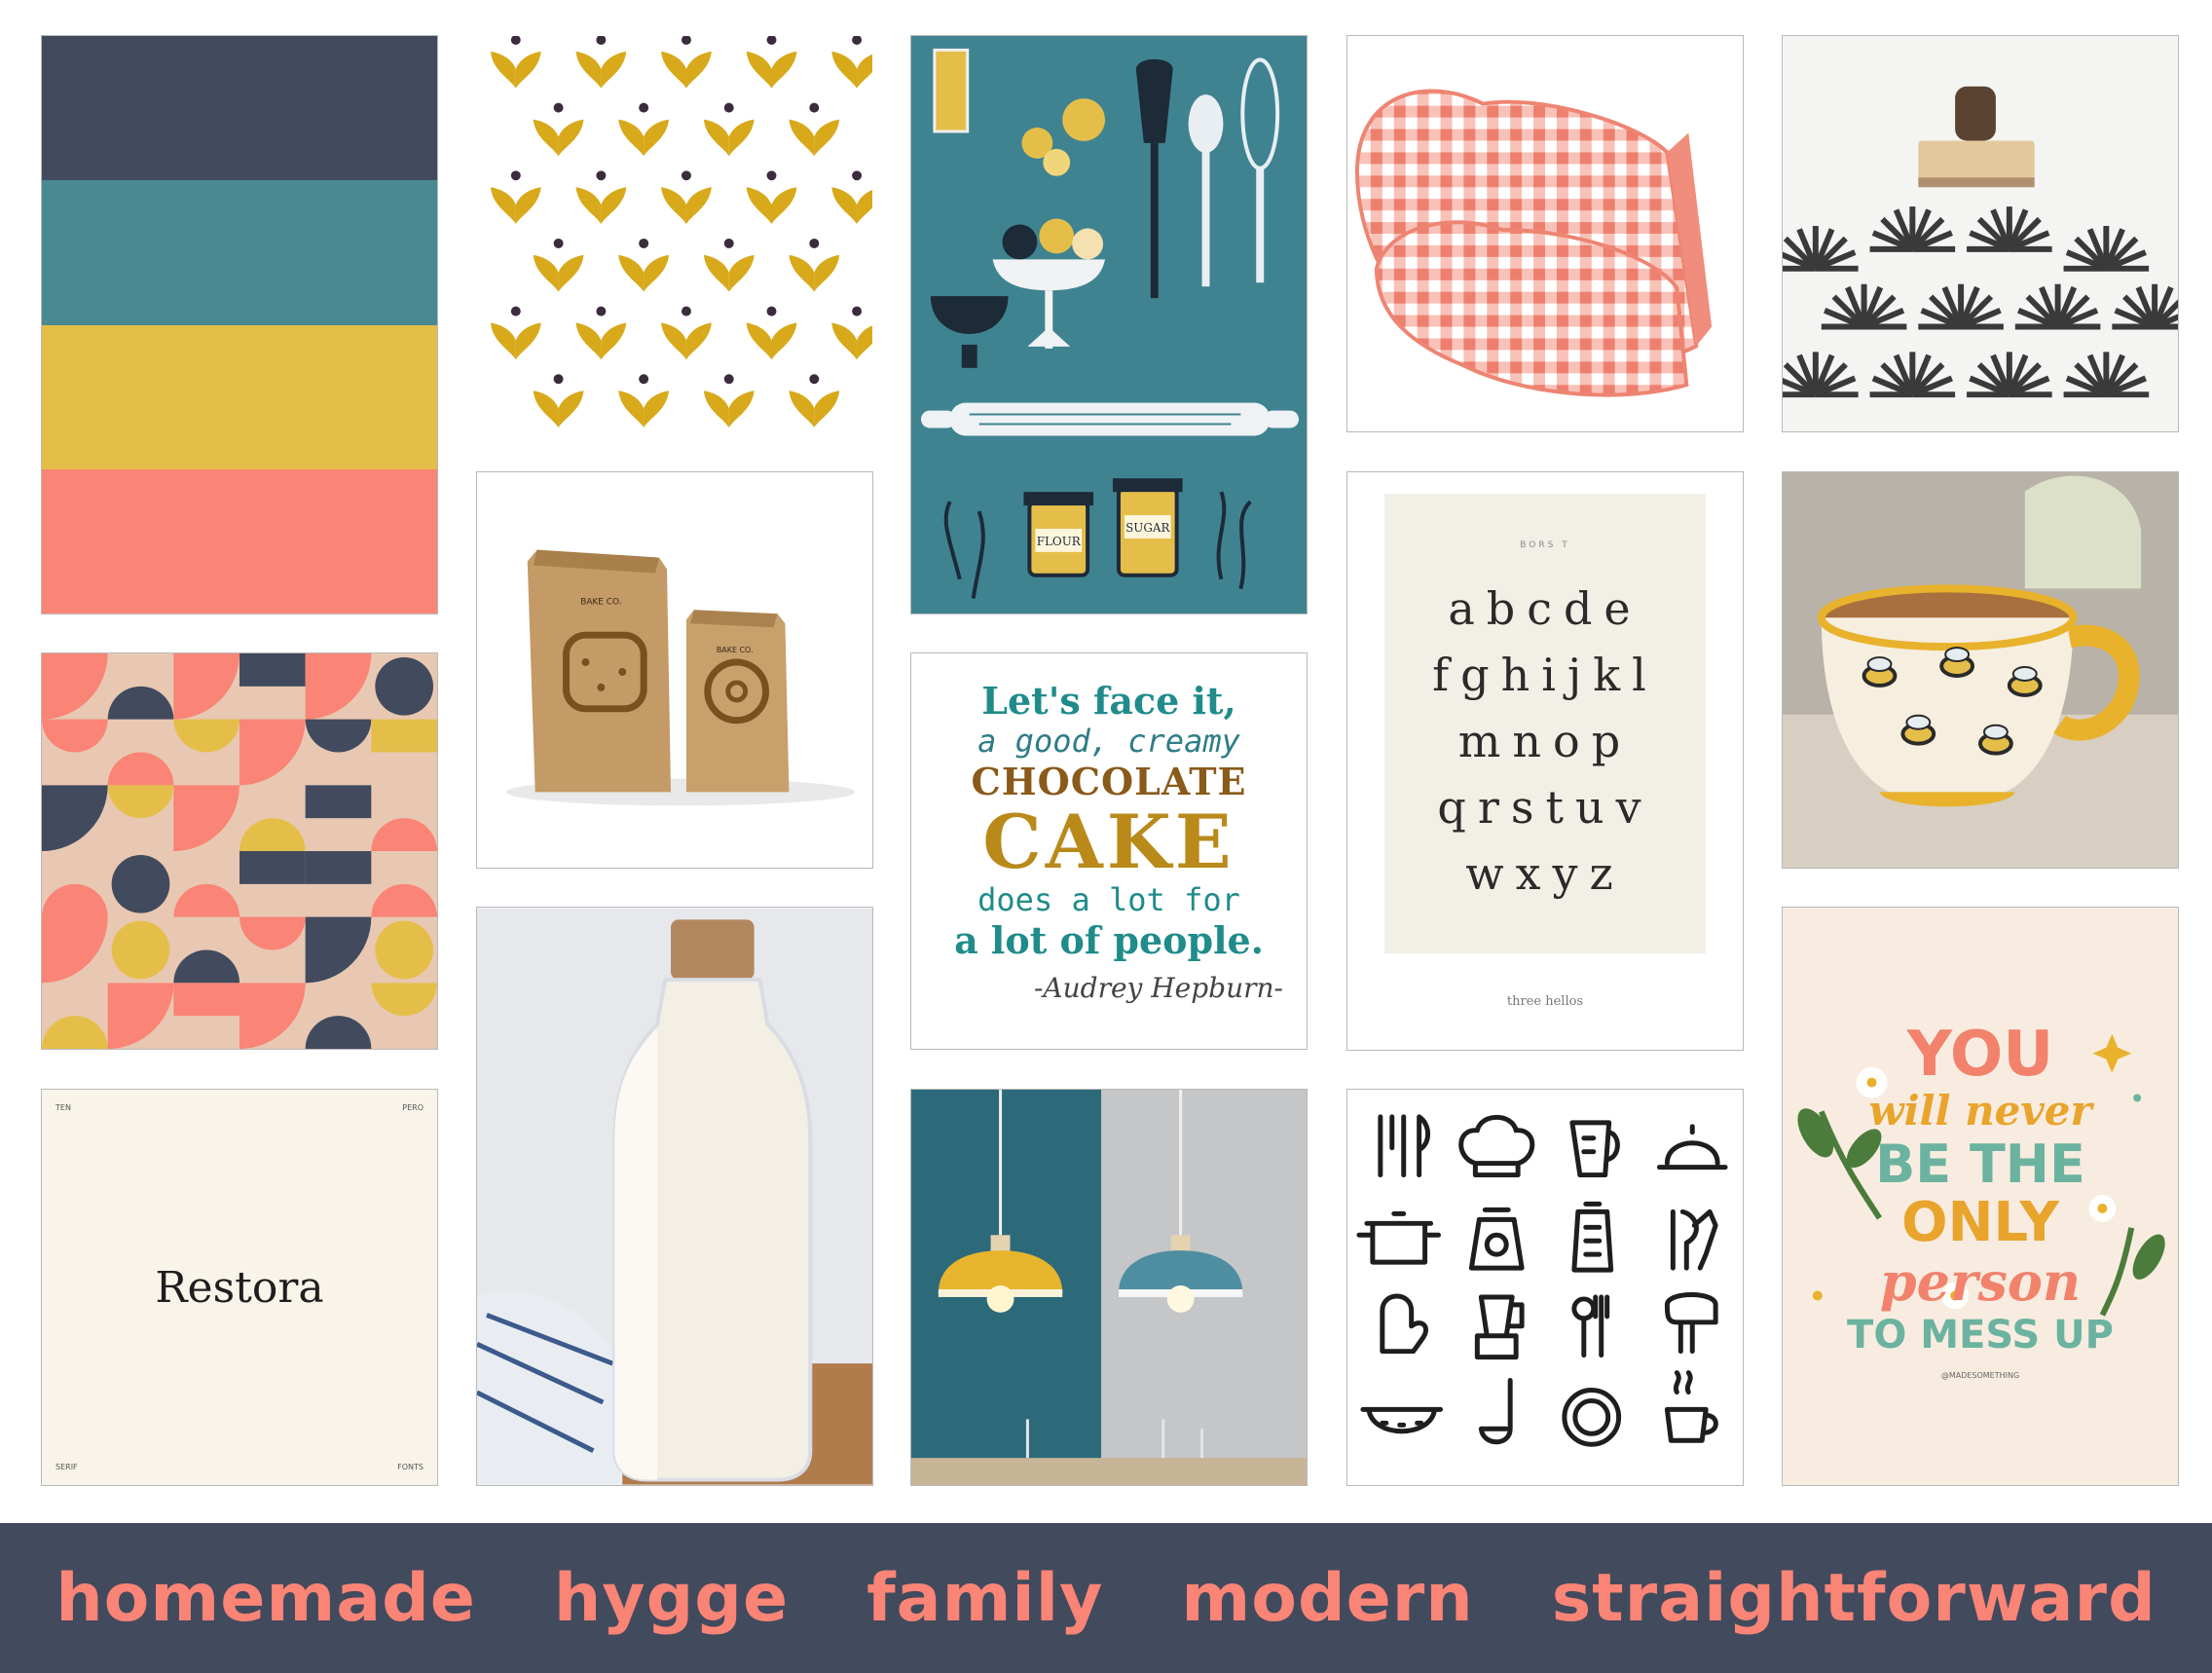 The width and height of the screenshot is (2212, 1673). I want to click on stamp-fan-illustration, so click(1980, 234).